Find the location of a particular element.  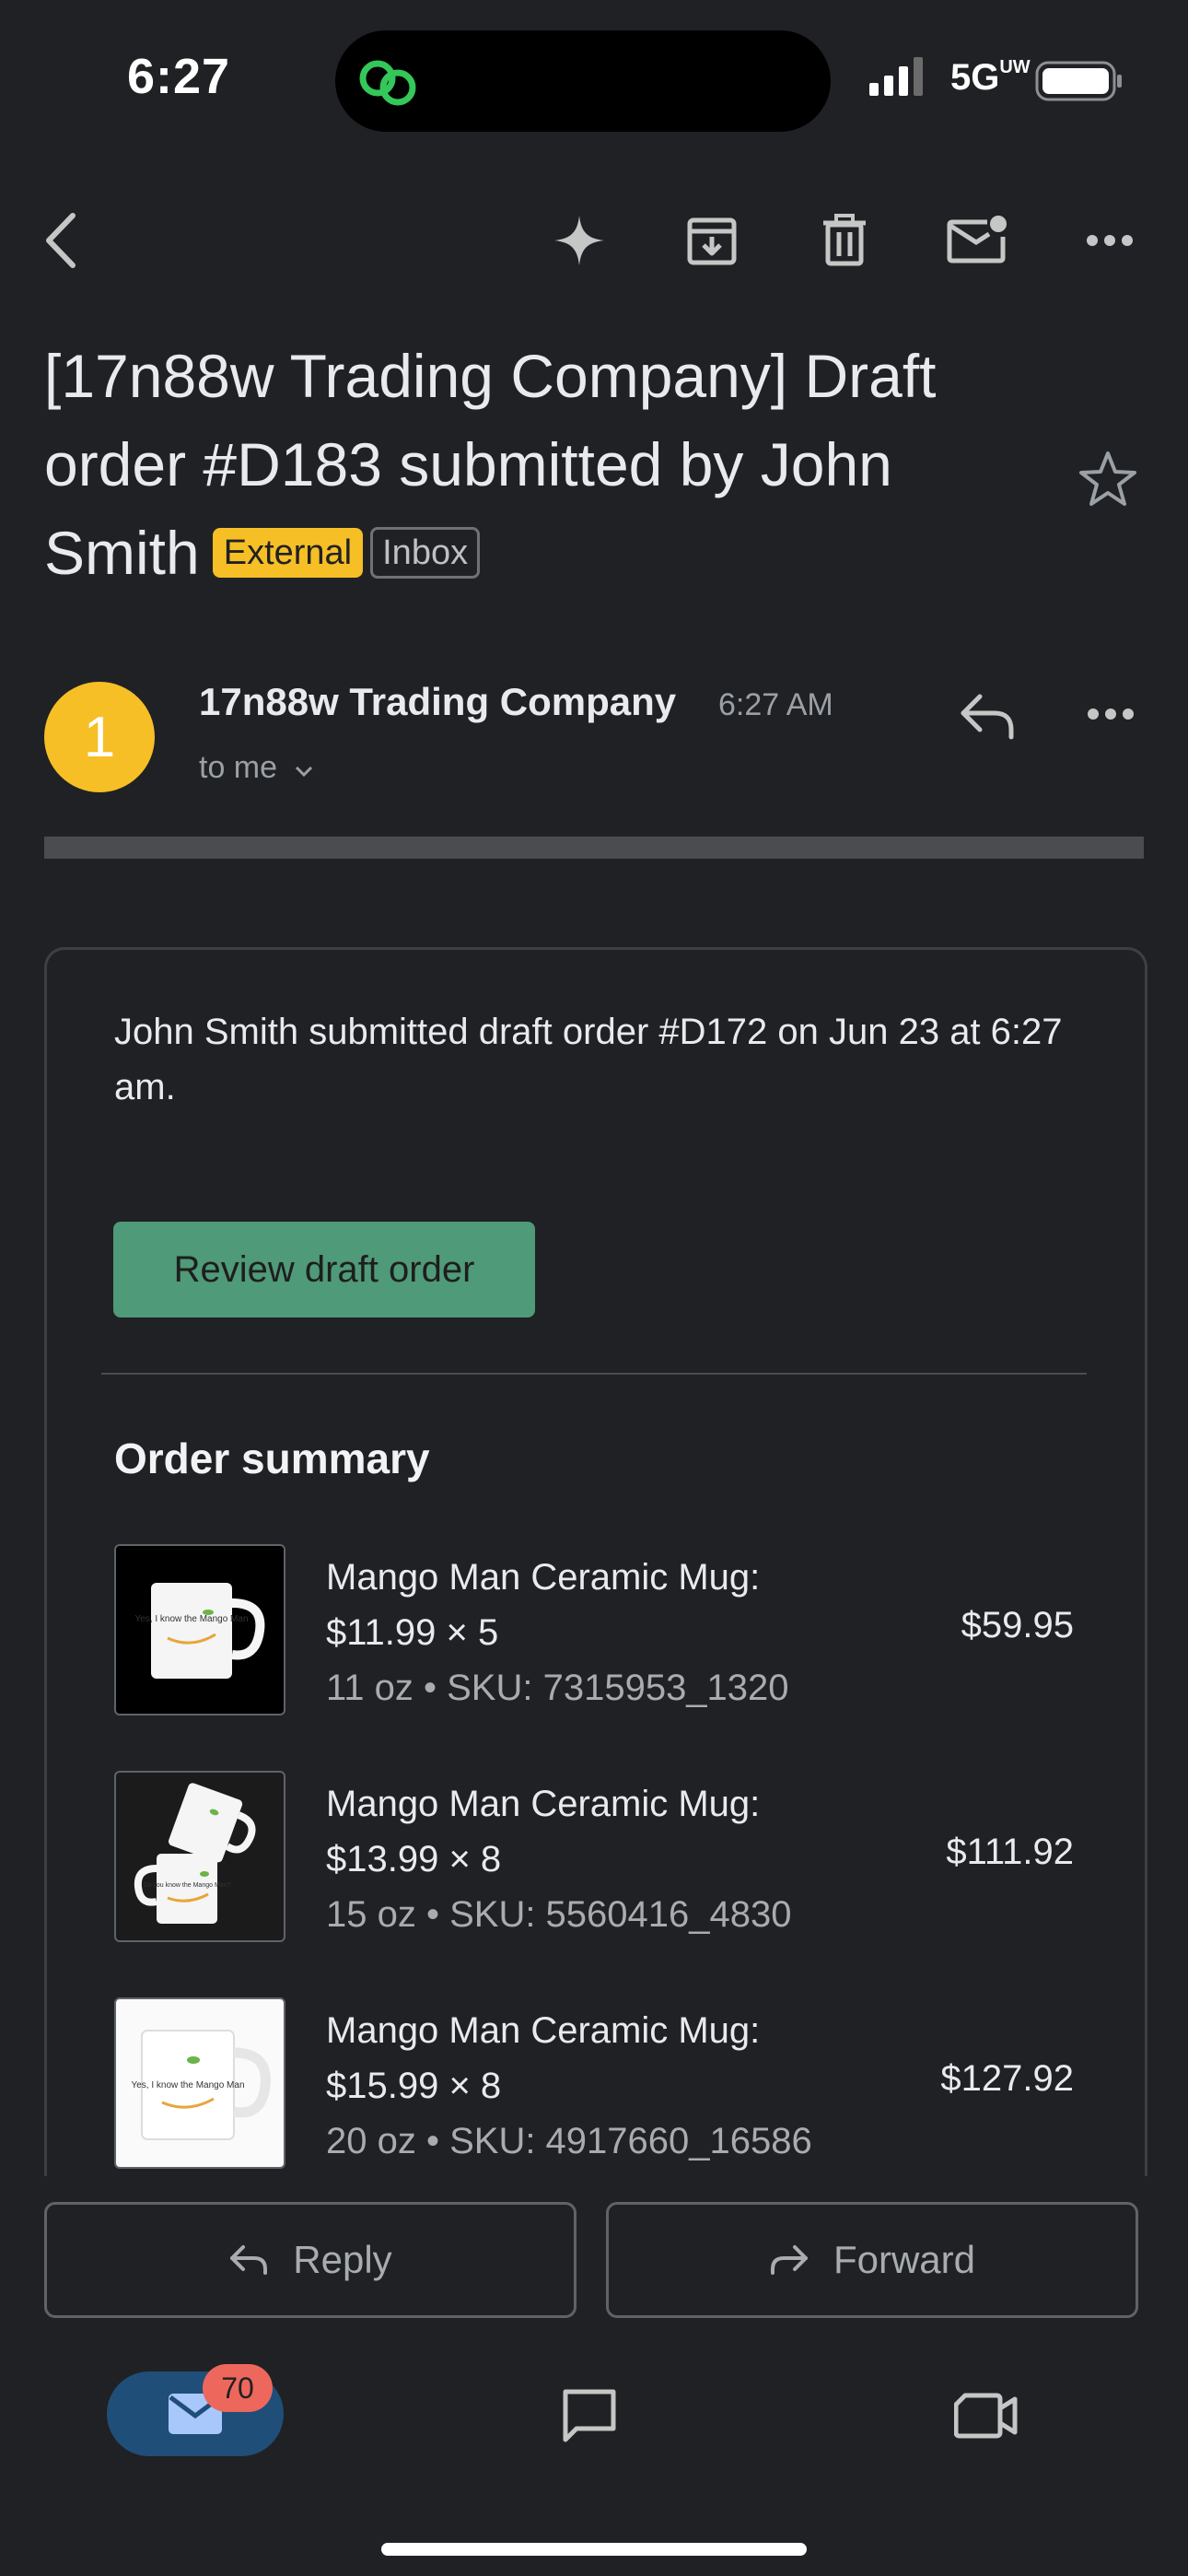

link-activity-icon is located at coordinates (387, 83).